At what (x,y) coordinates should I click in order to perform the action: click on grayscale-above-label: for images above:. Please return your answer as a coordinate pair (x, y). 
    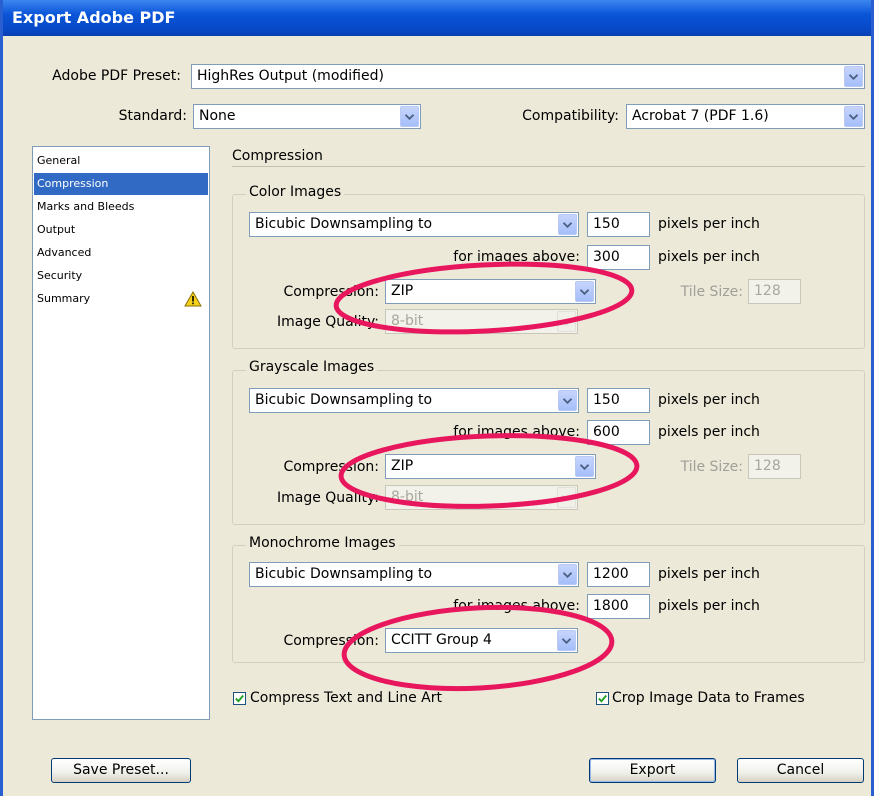
    Looking at the image, I should click on (516, 432).